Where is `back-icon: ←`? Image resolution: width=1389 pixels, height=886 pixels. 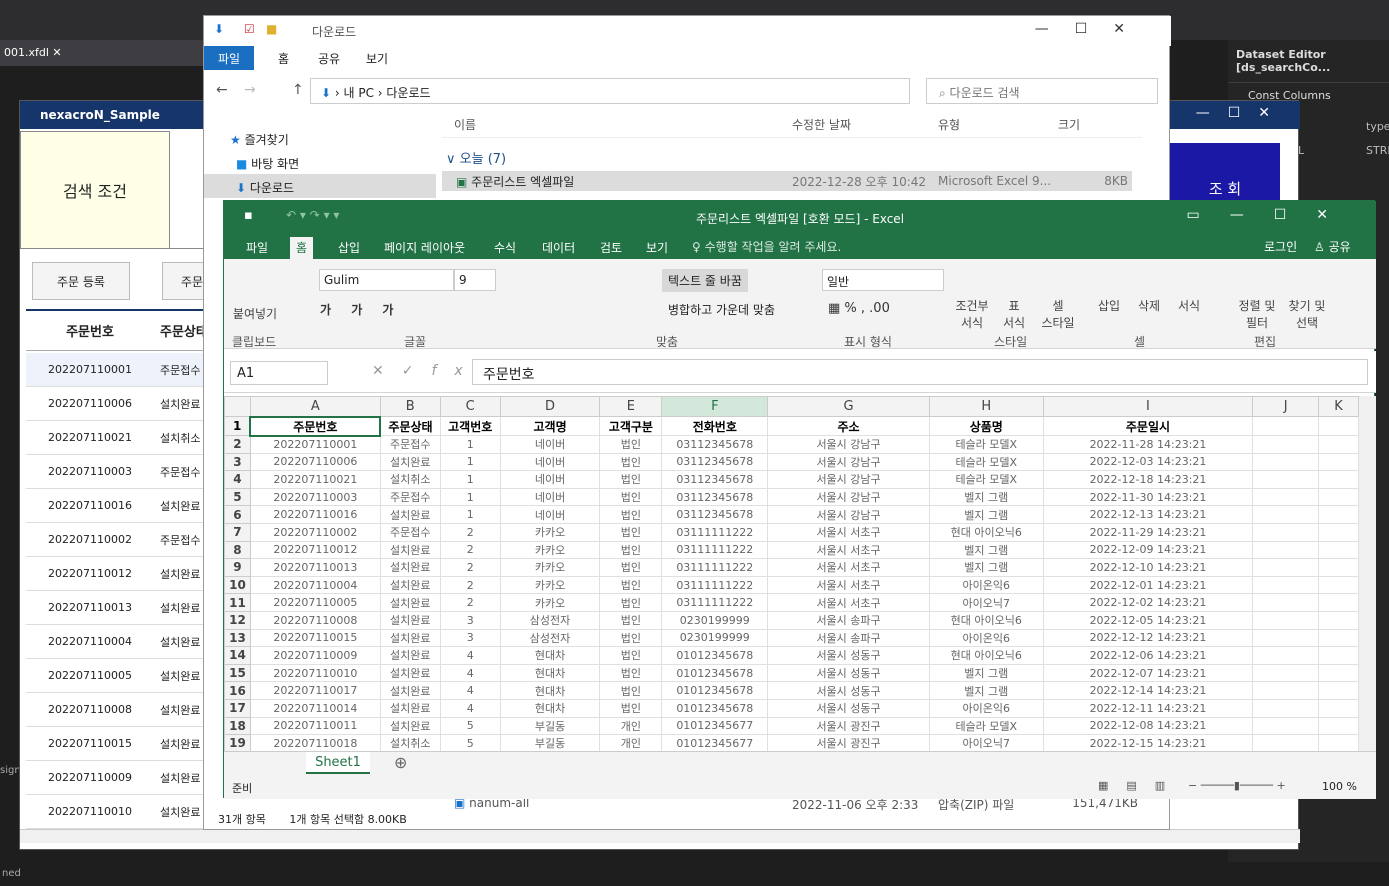
back-icon: ← is located at coordinates (222, 90).